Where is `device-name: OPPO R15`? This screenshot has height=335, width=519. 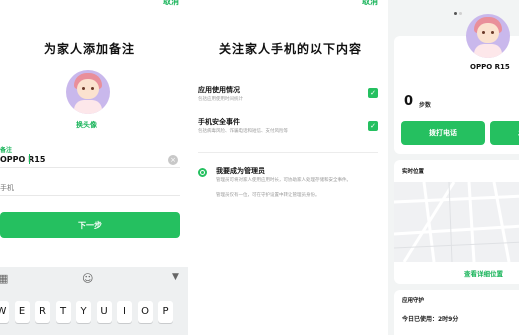 device-name: OPPO R15 is located at coordinates (490, 67).